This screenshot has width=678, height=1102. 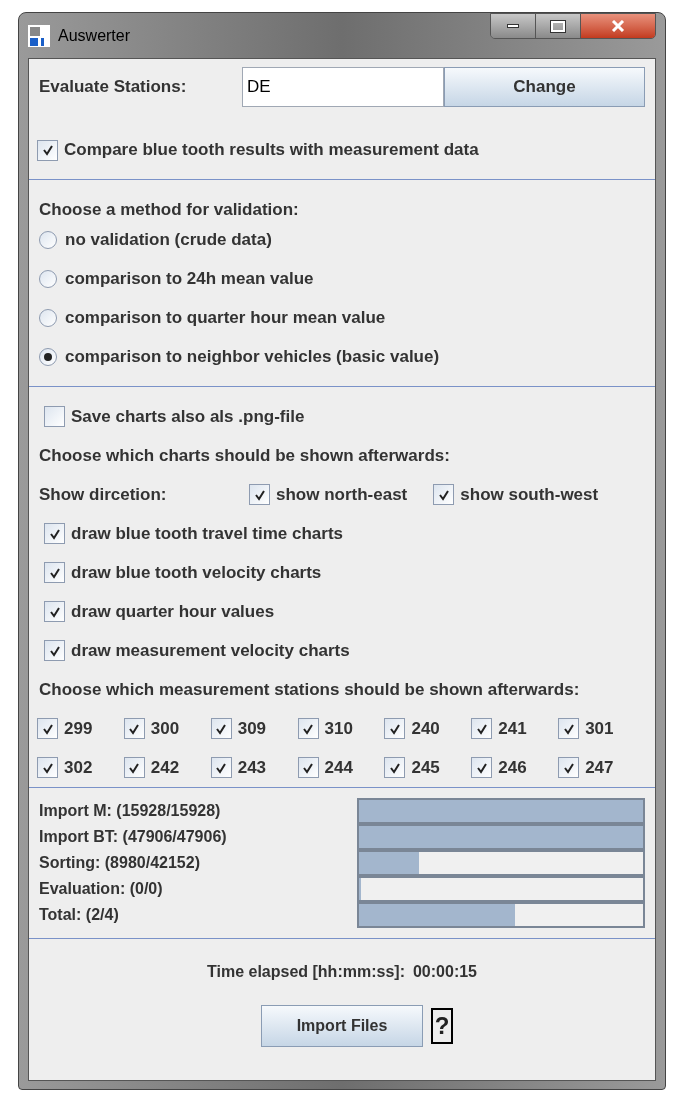 What do you see at coordinates (558, 26) in the screenshot?
I see `maximize-button` at bounding box center [558, 26].